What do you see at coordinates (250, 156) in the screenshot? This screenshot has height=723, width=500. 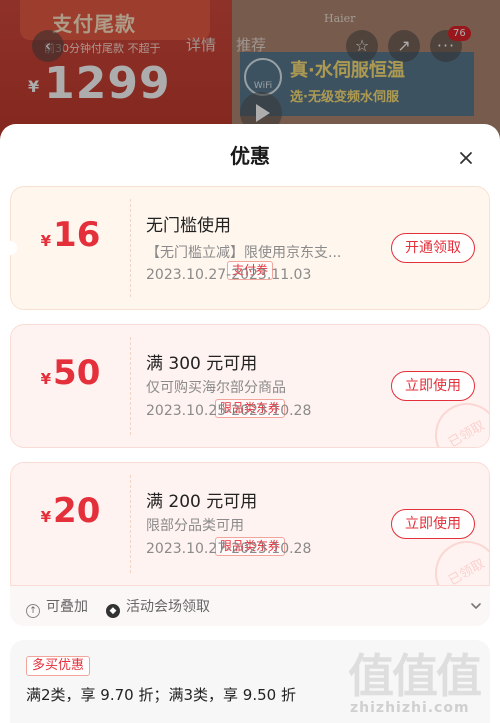 I see `sheet-title: 优惠` at bounding box center [250, 156].